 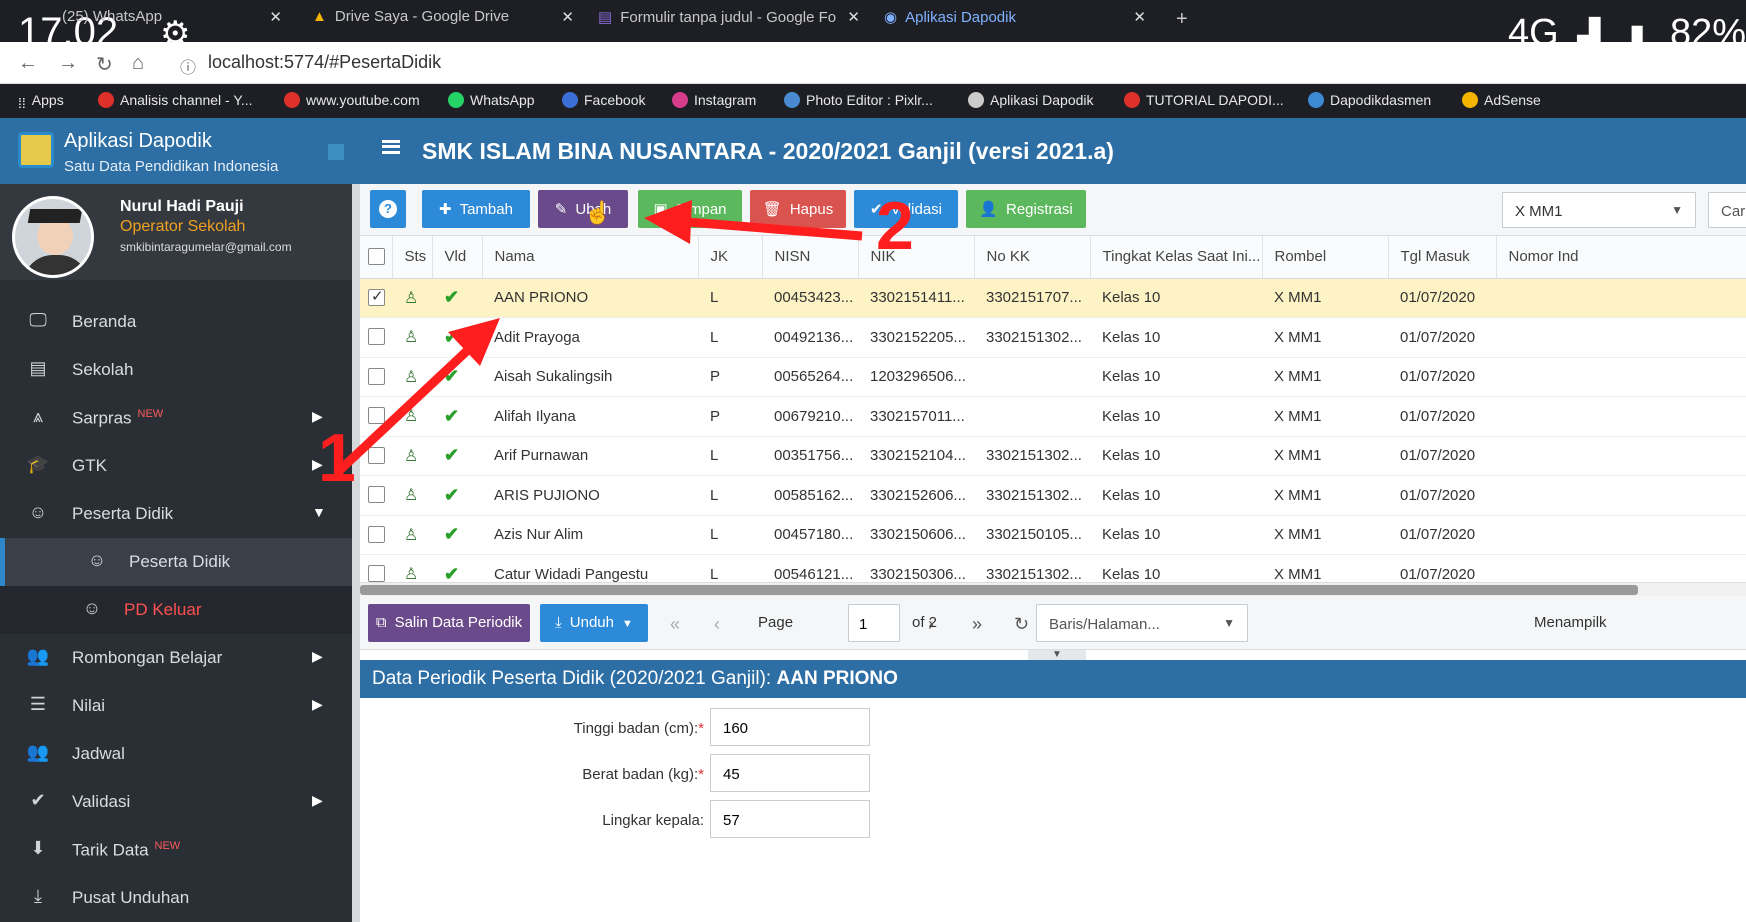 I want to click on page-number-input: 1, so click(x=874, y=623).